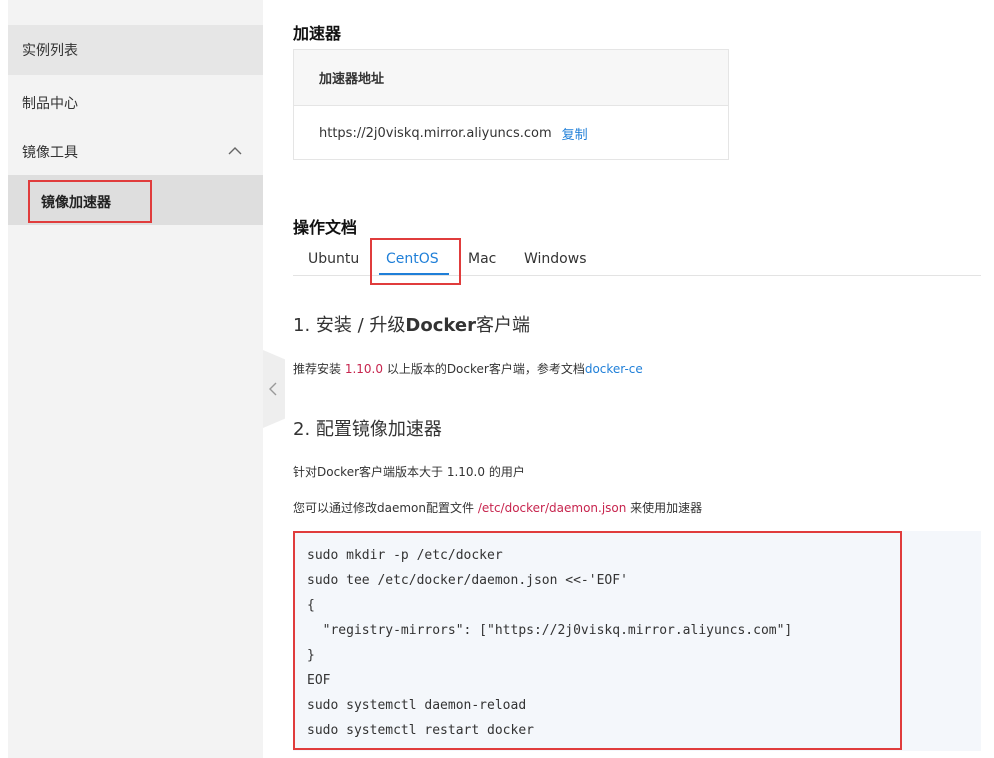 Image resolution: width=994 pixels, height=758 pixels. Describe the element at coordinates (363, 369) in the screenshot. I see `version-number: 1.10.0` at that location.